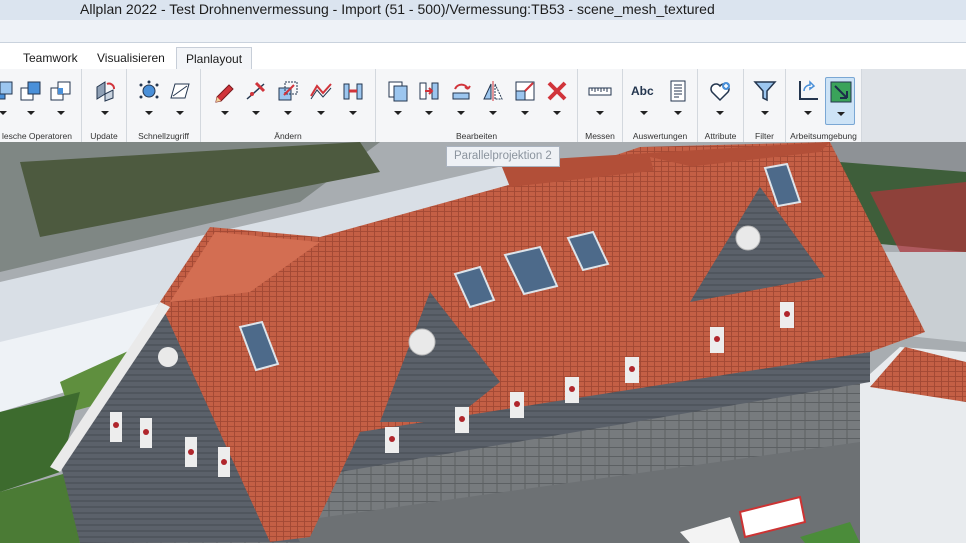  Describe the element at coordinates (131, 58) in the screenshot. I see `tab-visualisieren: Visualisieren` at that location.